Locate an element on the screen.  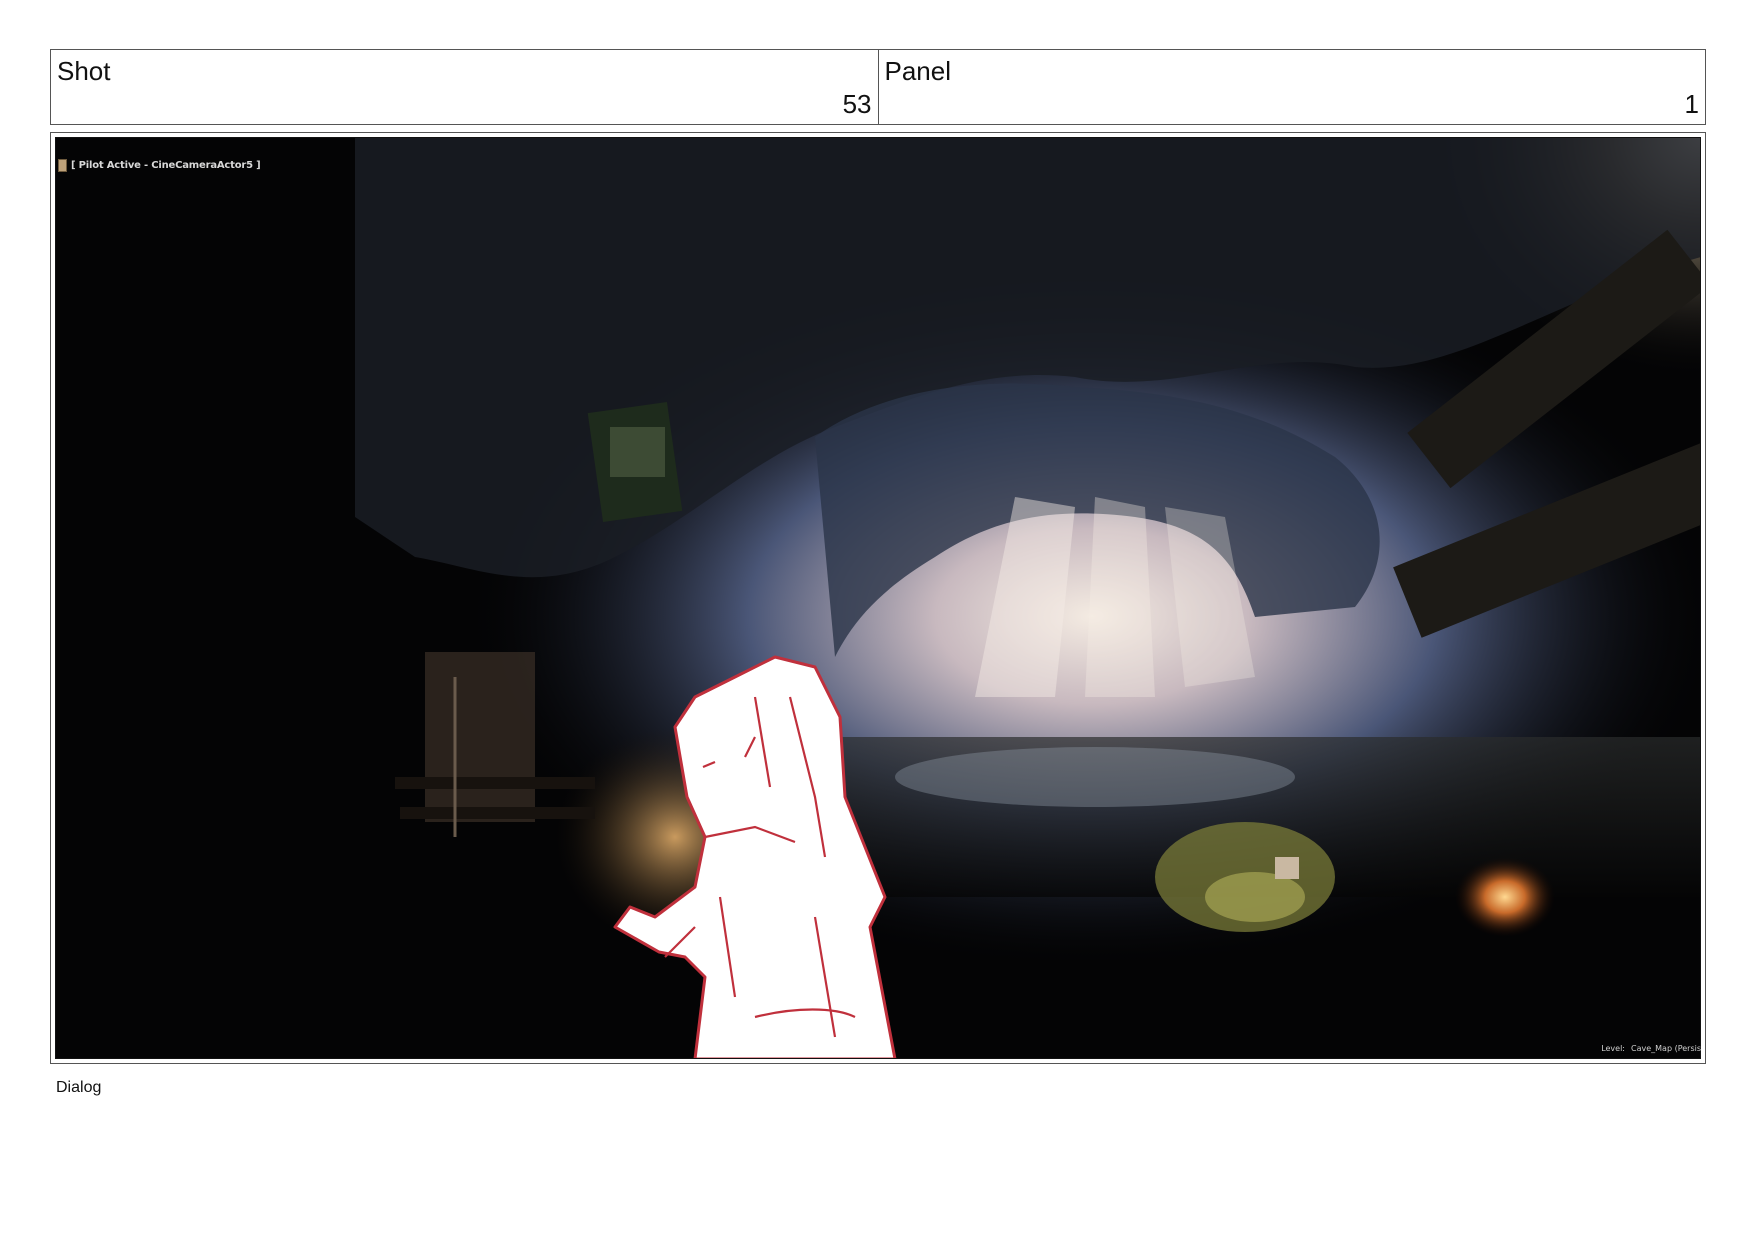
panel-cell: Panel 1 is located at coordinates (1291, 87).